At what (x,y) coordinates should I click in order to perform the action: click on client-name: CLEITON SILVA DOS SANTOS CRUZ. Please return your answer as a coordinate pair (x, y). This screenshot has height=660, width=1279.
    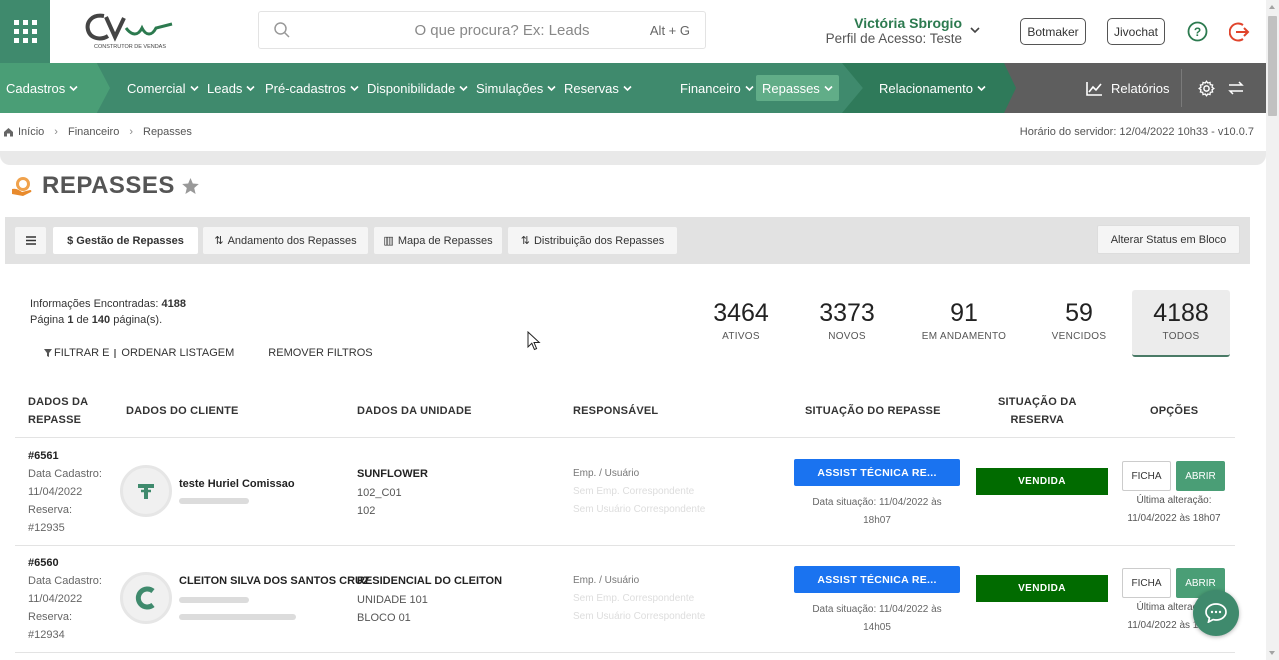
    Looking at the image, I should click on (274, 581).